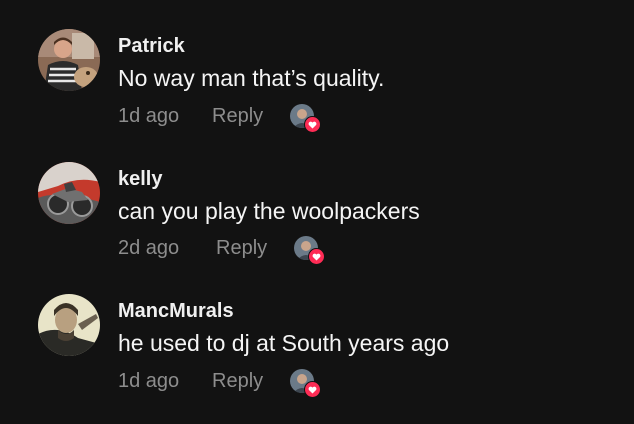 The height and width of the screenshot is (424, 634). Describe the element at coordinates (176, 311) in the screenshot. I see `comment-username: MancMurals` at that location.